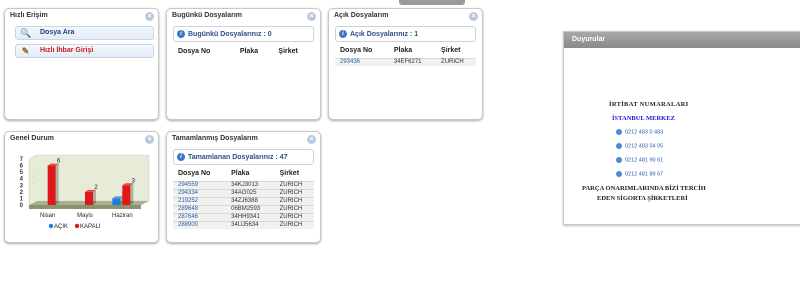  I want to click on file-no-link: 294334, so click(200, 192).